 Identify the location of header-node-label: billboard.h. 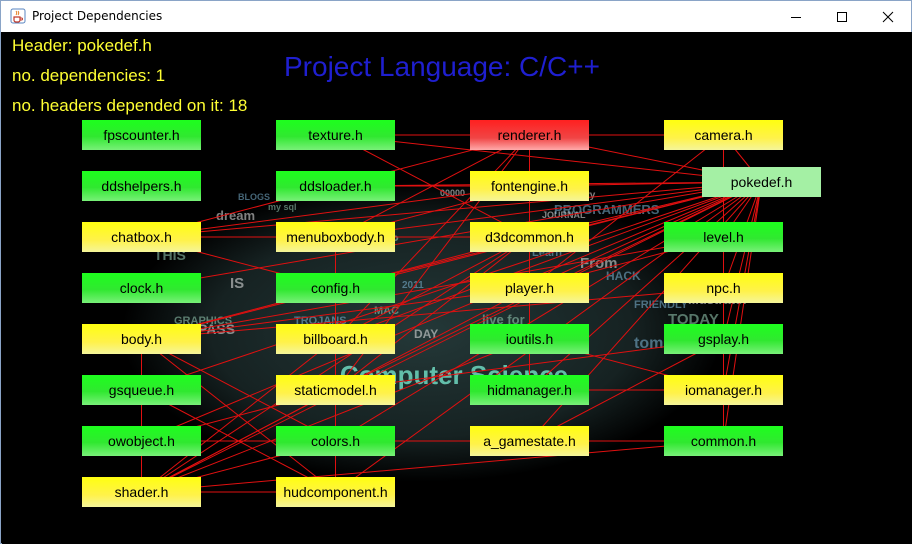
(335, 339).